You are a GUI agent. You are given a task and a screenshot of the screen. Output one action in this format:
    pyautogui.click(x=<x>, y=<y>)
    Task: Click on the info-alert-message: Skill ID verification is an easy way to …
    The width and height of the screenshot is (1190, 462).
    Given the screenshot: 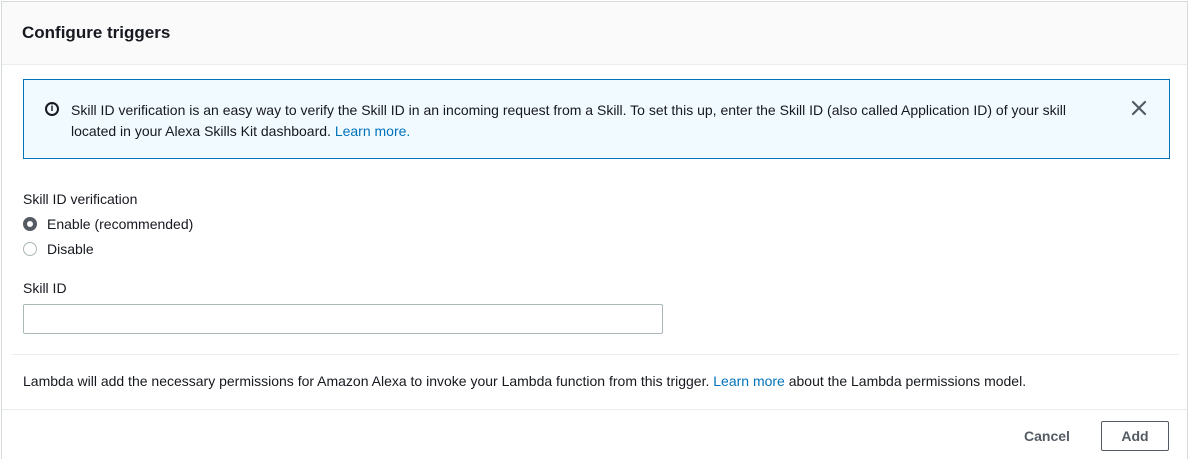 What is the action you would take?
    pyautogui.click(x=586, y=121)
    